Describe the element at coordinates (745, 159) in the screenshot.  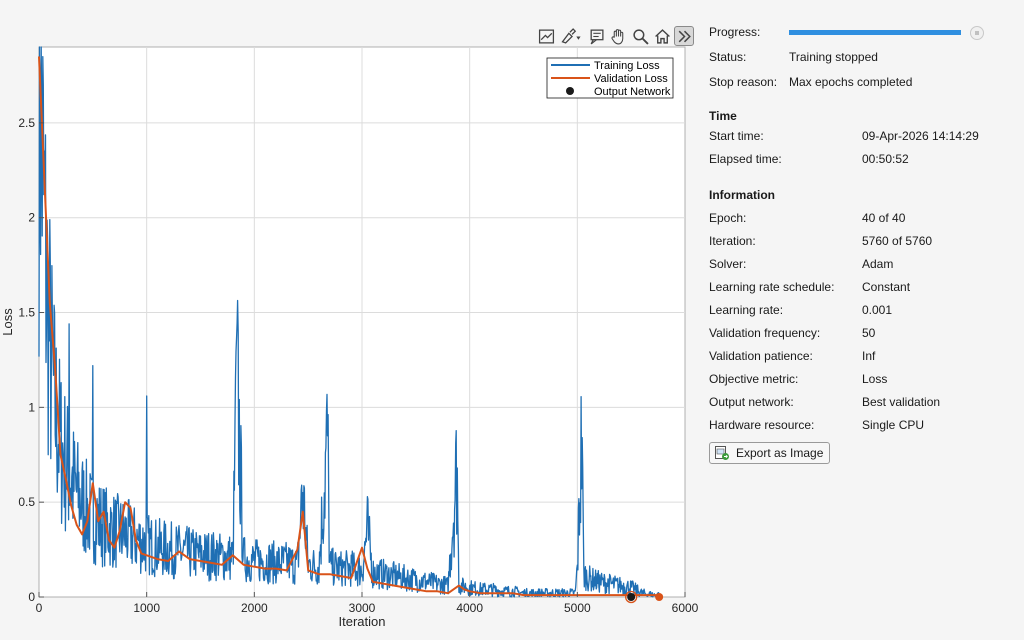
I see `elapsed-time-label: Elapsed time:` at that location.